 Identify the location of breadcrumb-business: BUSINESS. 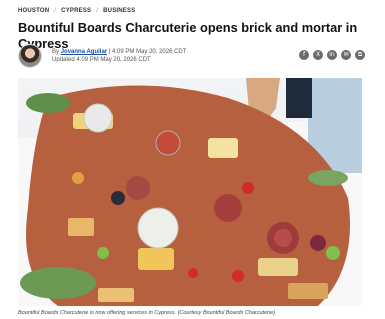
(119, 11).